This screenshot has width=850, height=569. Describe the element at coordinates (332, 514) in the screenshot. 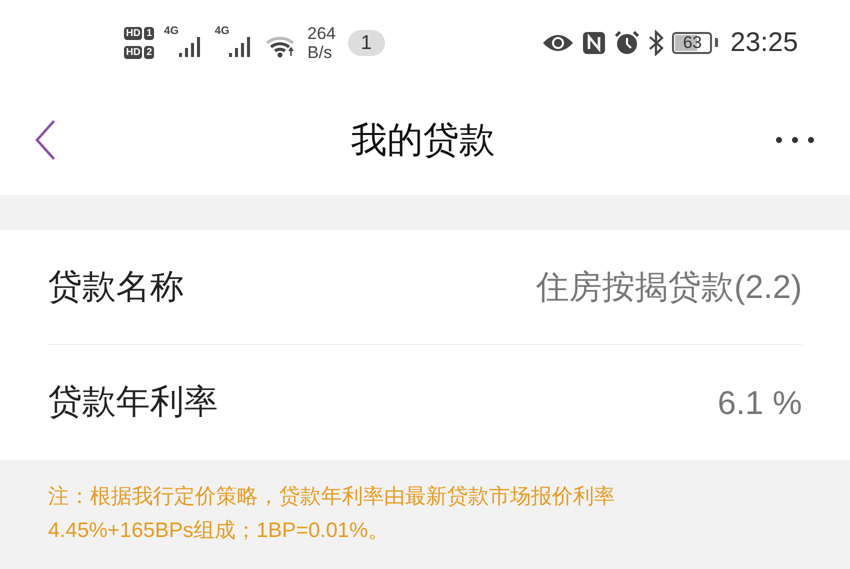

I see `rate-note: 注：根据我行定价策略，贷款年利率由最新贷款市场报价利率4.45%+165BPs组成；1BP=0.01%。` at that location.